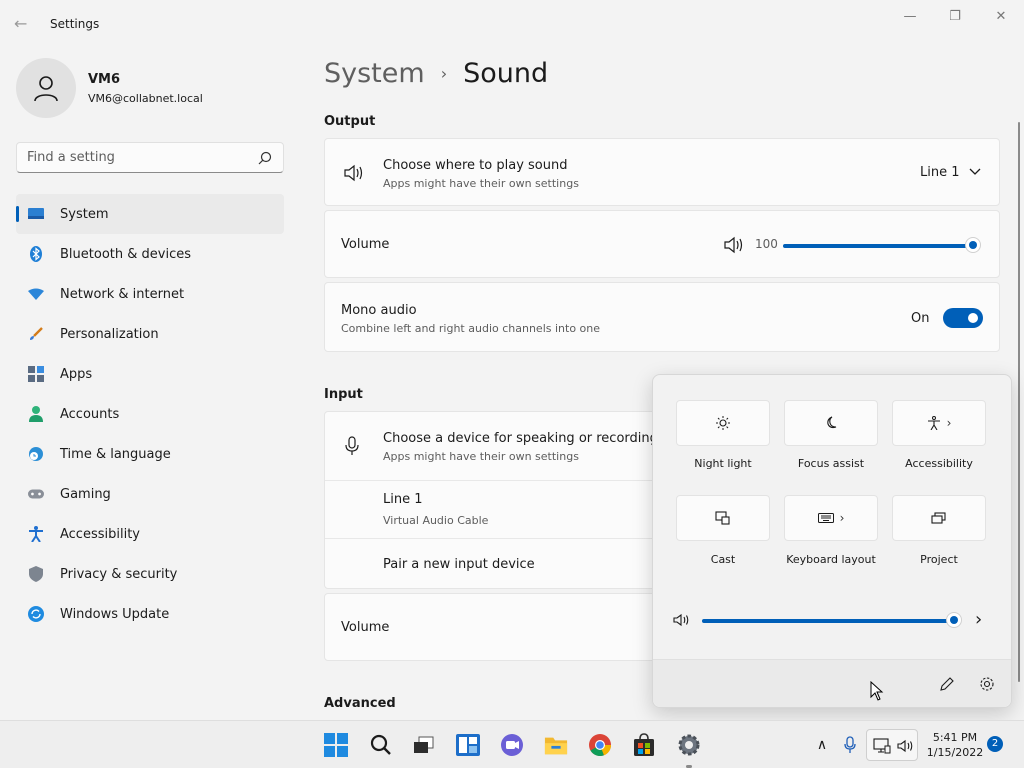 The width and height of the screenshot is (1024, 768). What do you see at coordinates (828, 621) in the screenshot?
I see `quick-volume-slider` at bounding box center [828, 621].